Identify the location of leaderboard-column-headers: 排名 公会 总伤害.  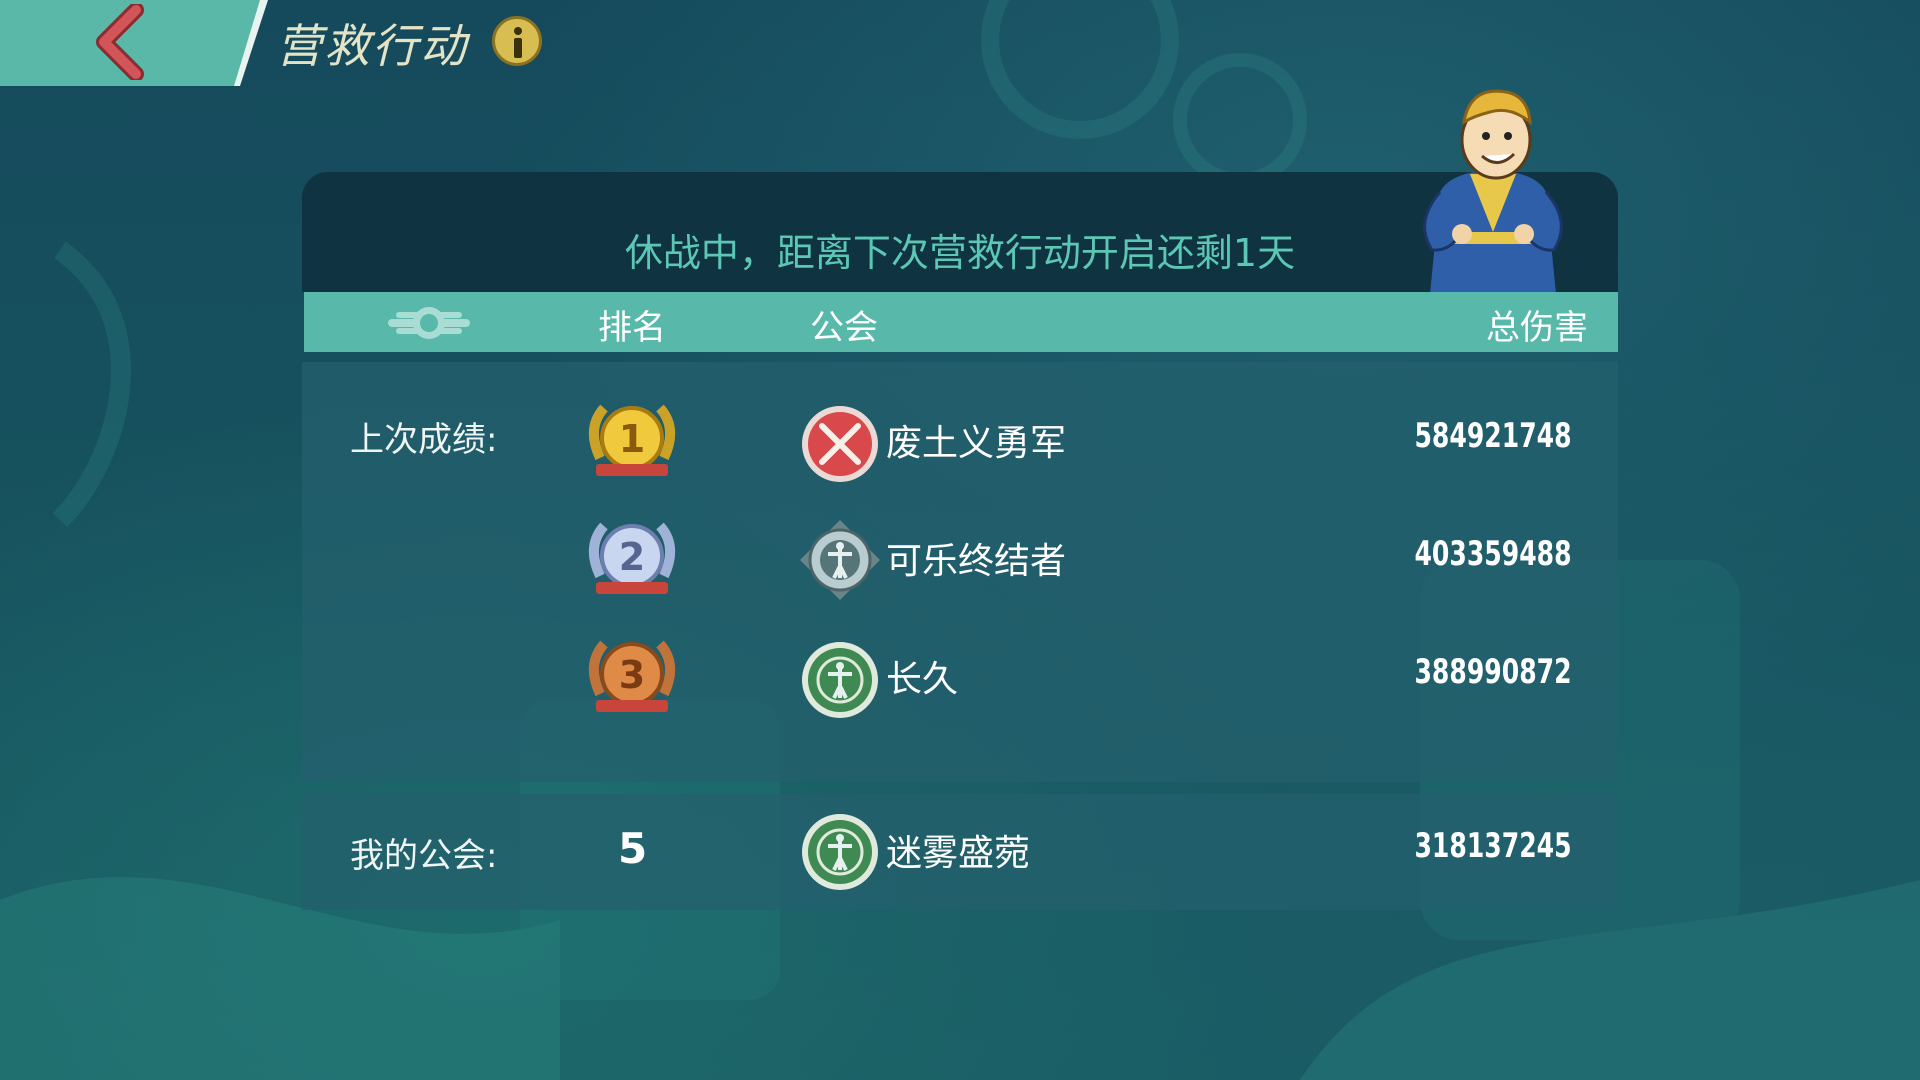
(961, 322).